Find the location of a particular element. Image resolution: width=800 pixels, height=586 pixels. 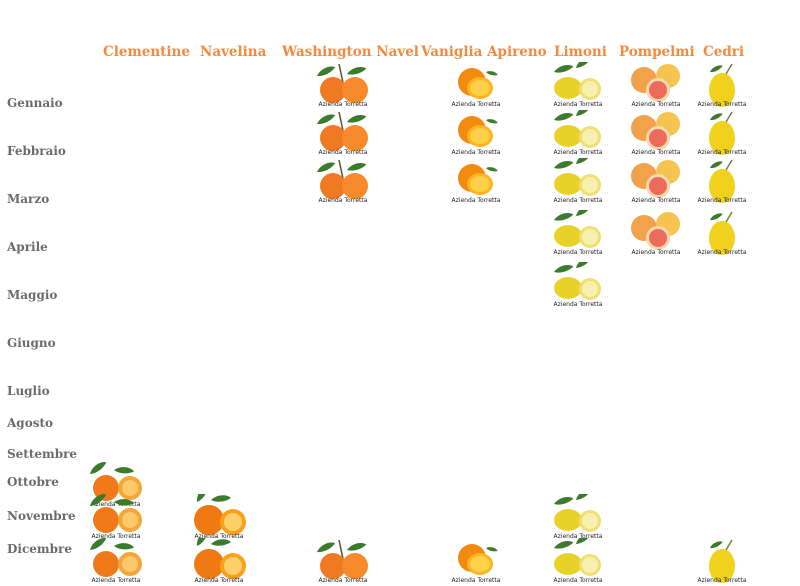

column-header-pompelmi: Pompelmi is located at coordinates (657, 52).